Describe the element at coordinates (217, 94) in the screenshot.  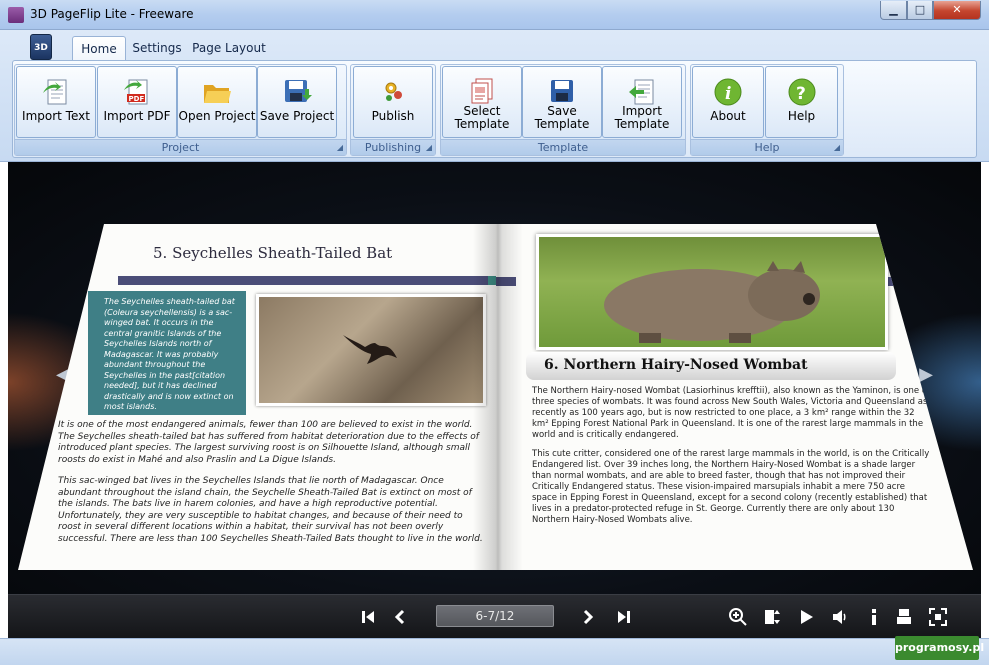
I see `open-folder-icon` at that location.